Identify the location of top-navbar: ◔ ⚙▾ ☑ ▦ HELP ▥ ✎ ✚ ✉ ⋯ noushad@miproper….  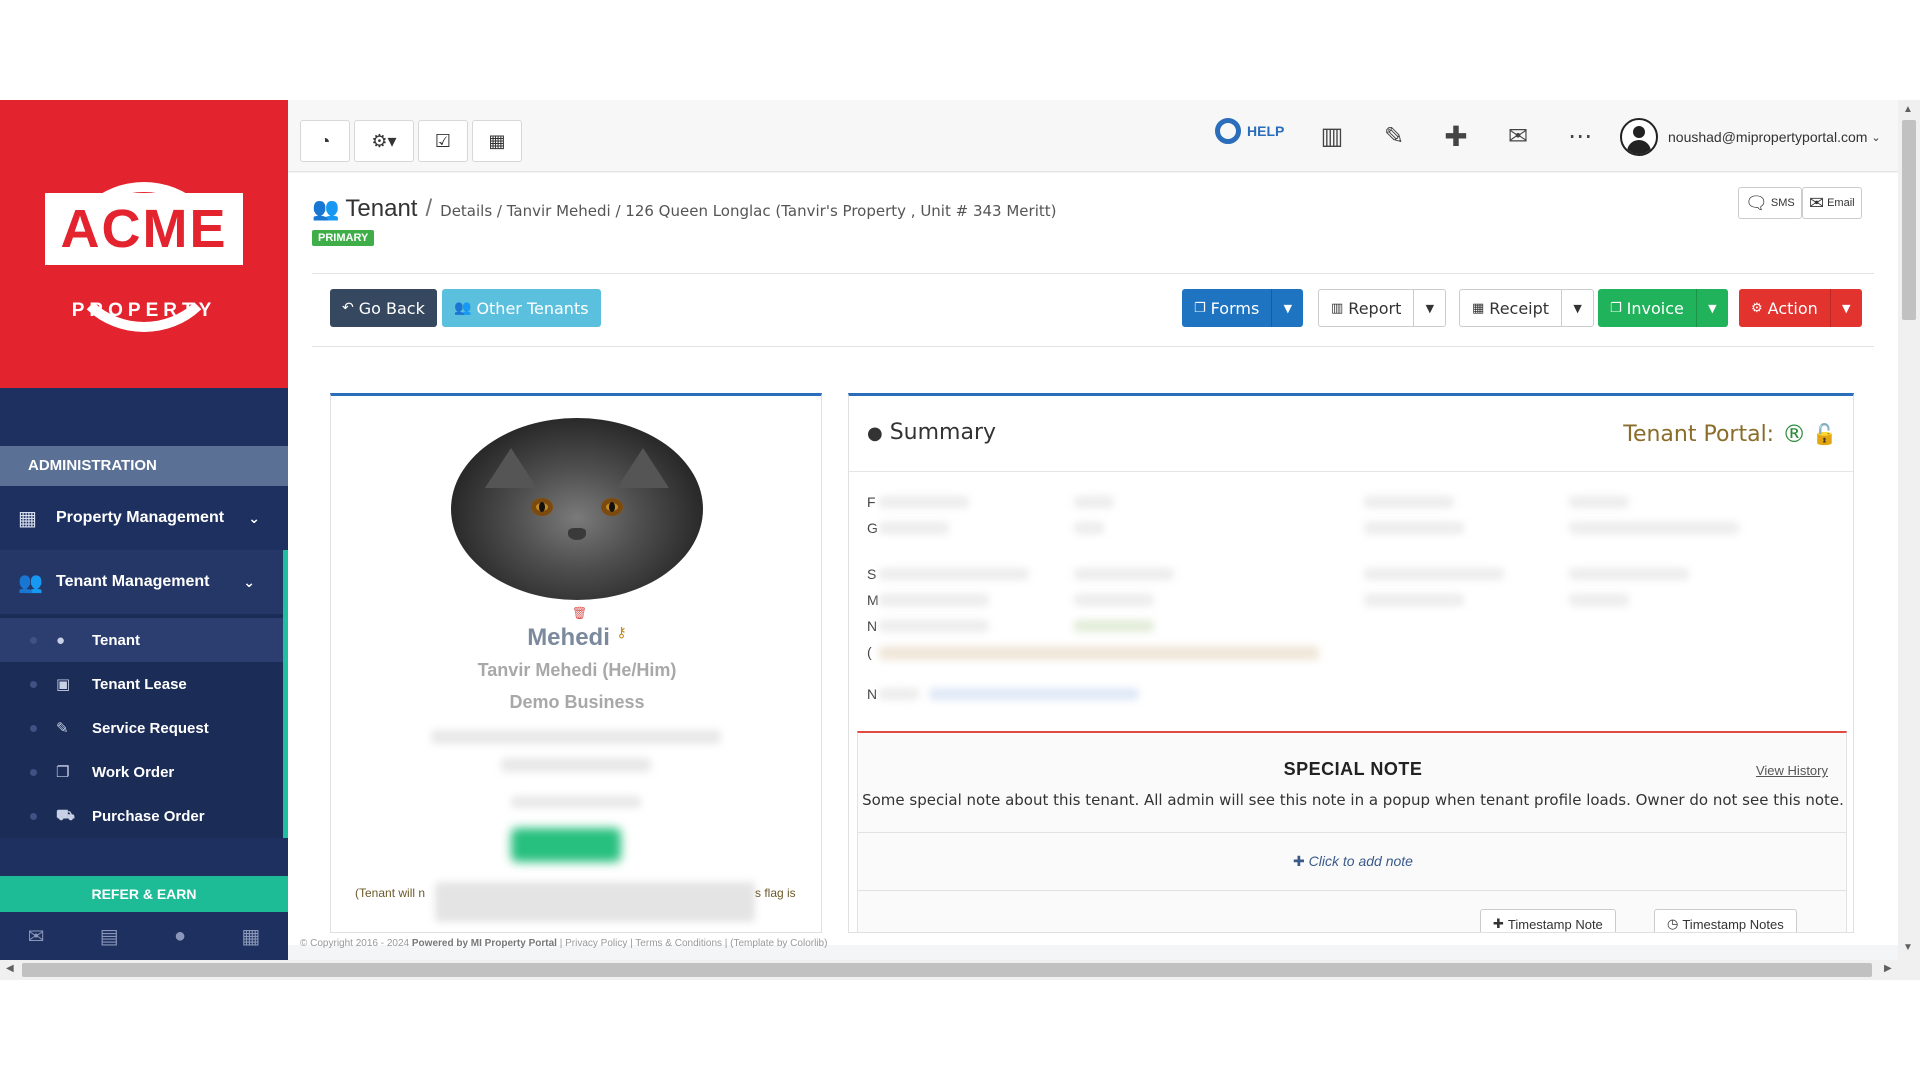
(1093, 136).